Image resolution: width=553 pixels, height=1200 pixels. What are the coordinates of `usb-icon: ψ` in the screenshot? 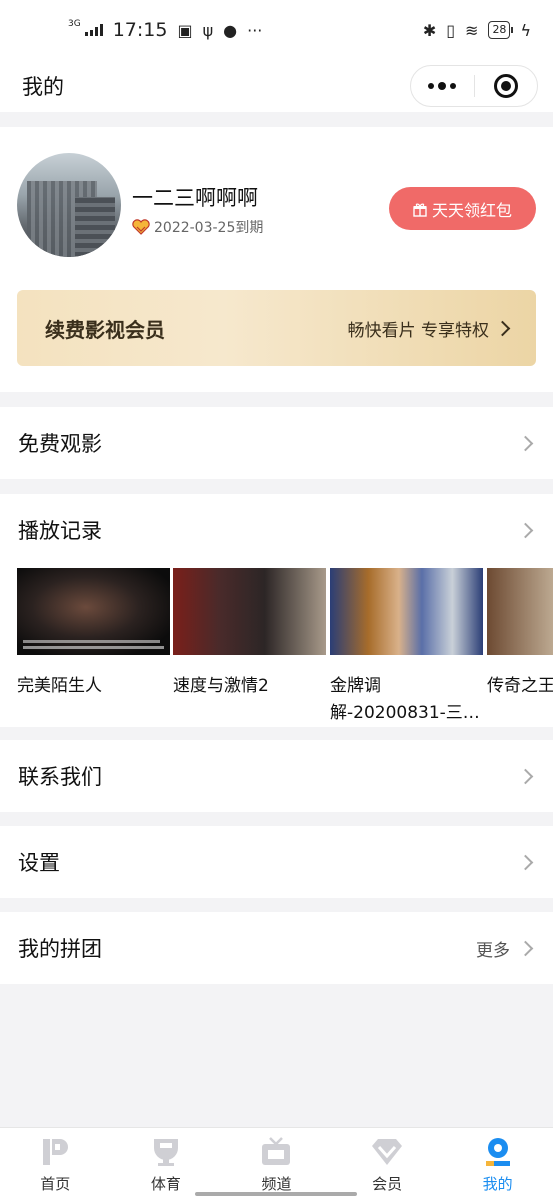 It's located at (208, 30).